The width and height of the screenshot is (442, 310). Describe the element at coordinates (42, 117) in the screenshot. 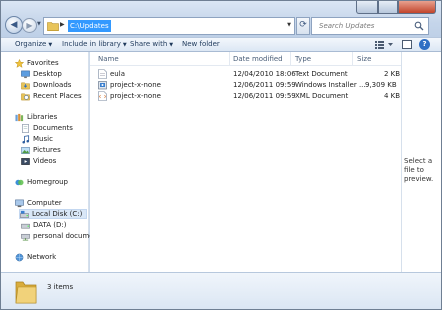

I see `nav-label: Libraries` at that location.